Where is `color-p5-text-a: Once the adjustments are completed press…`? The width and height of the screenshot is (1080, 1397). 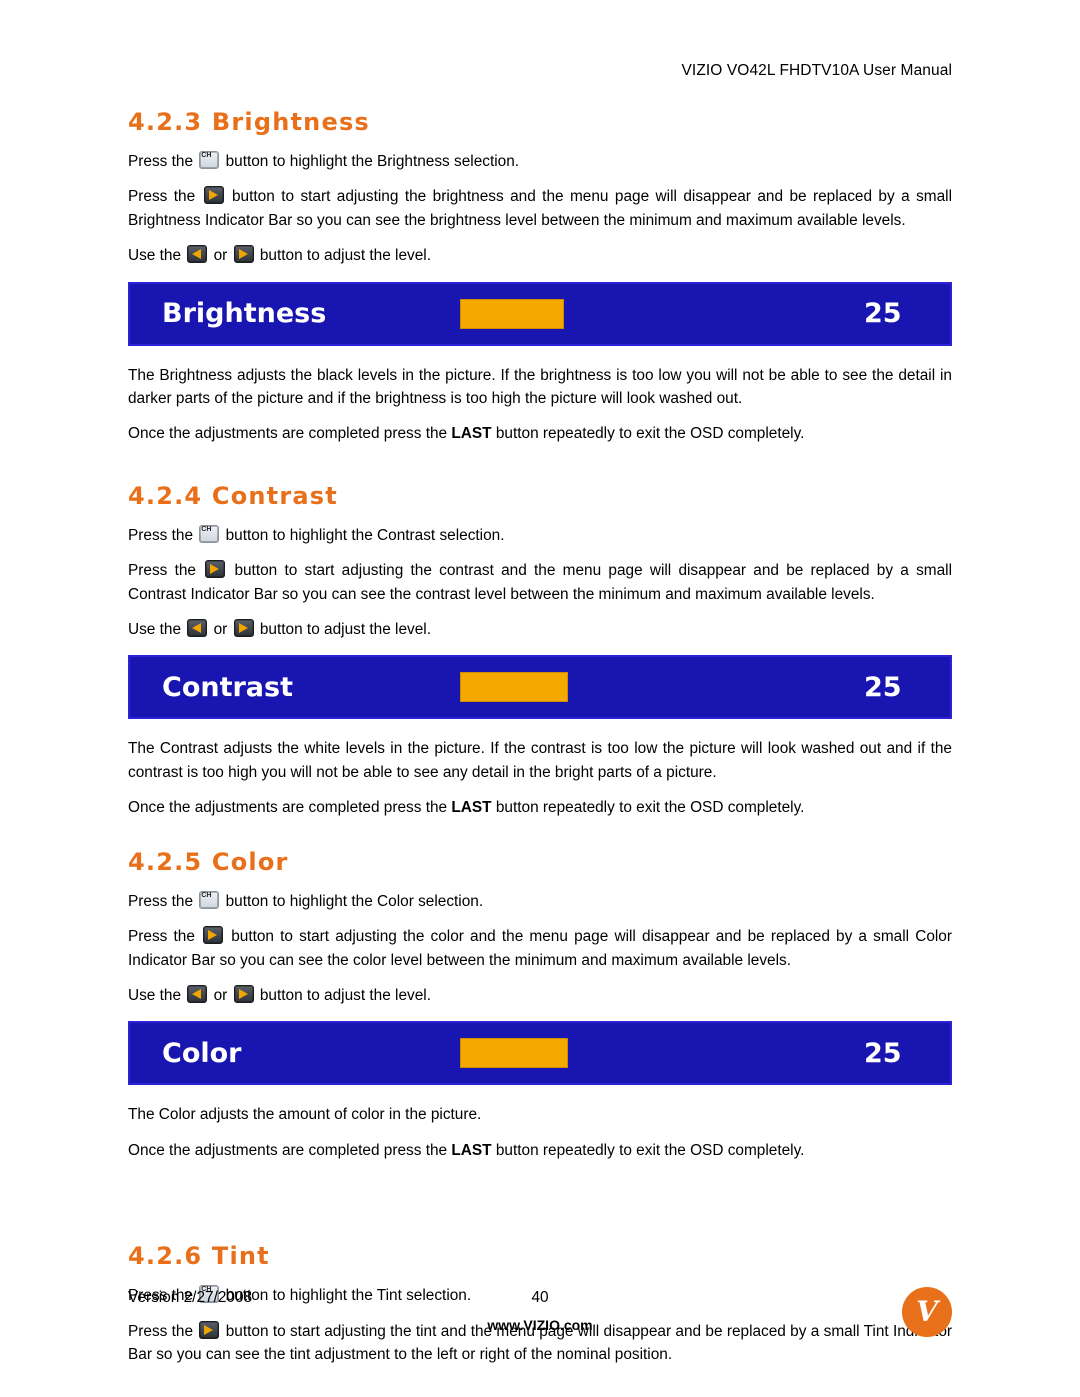 color-p5-text-a: Once the adjustments are completed press… is located at coordinates (288, 1150).